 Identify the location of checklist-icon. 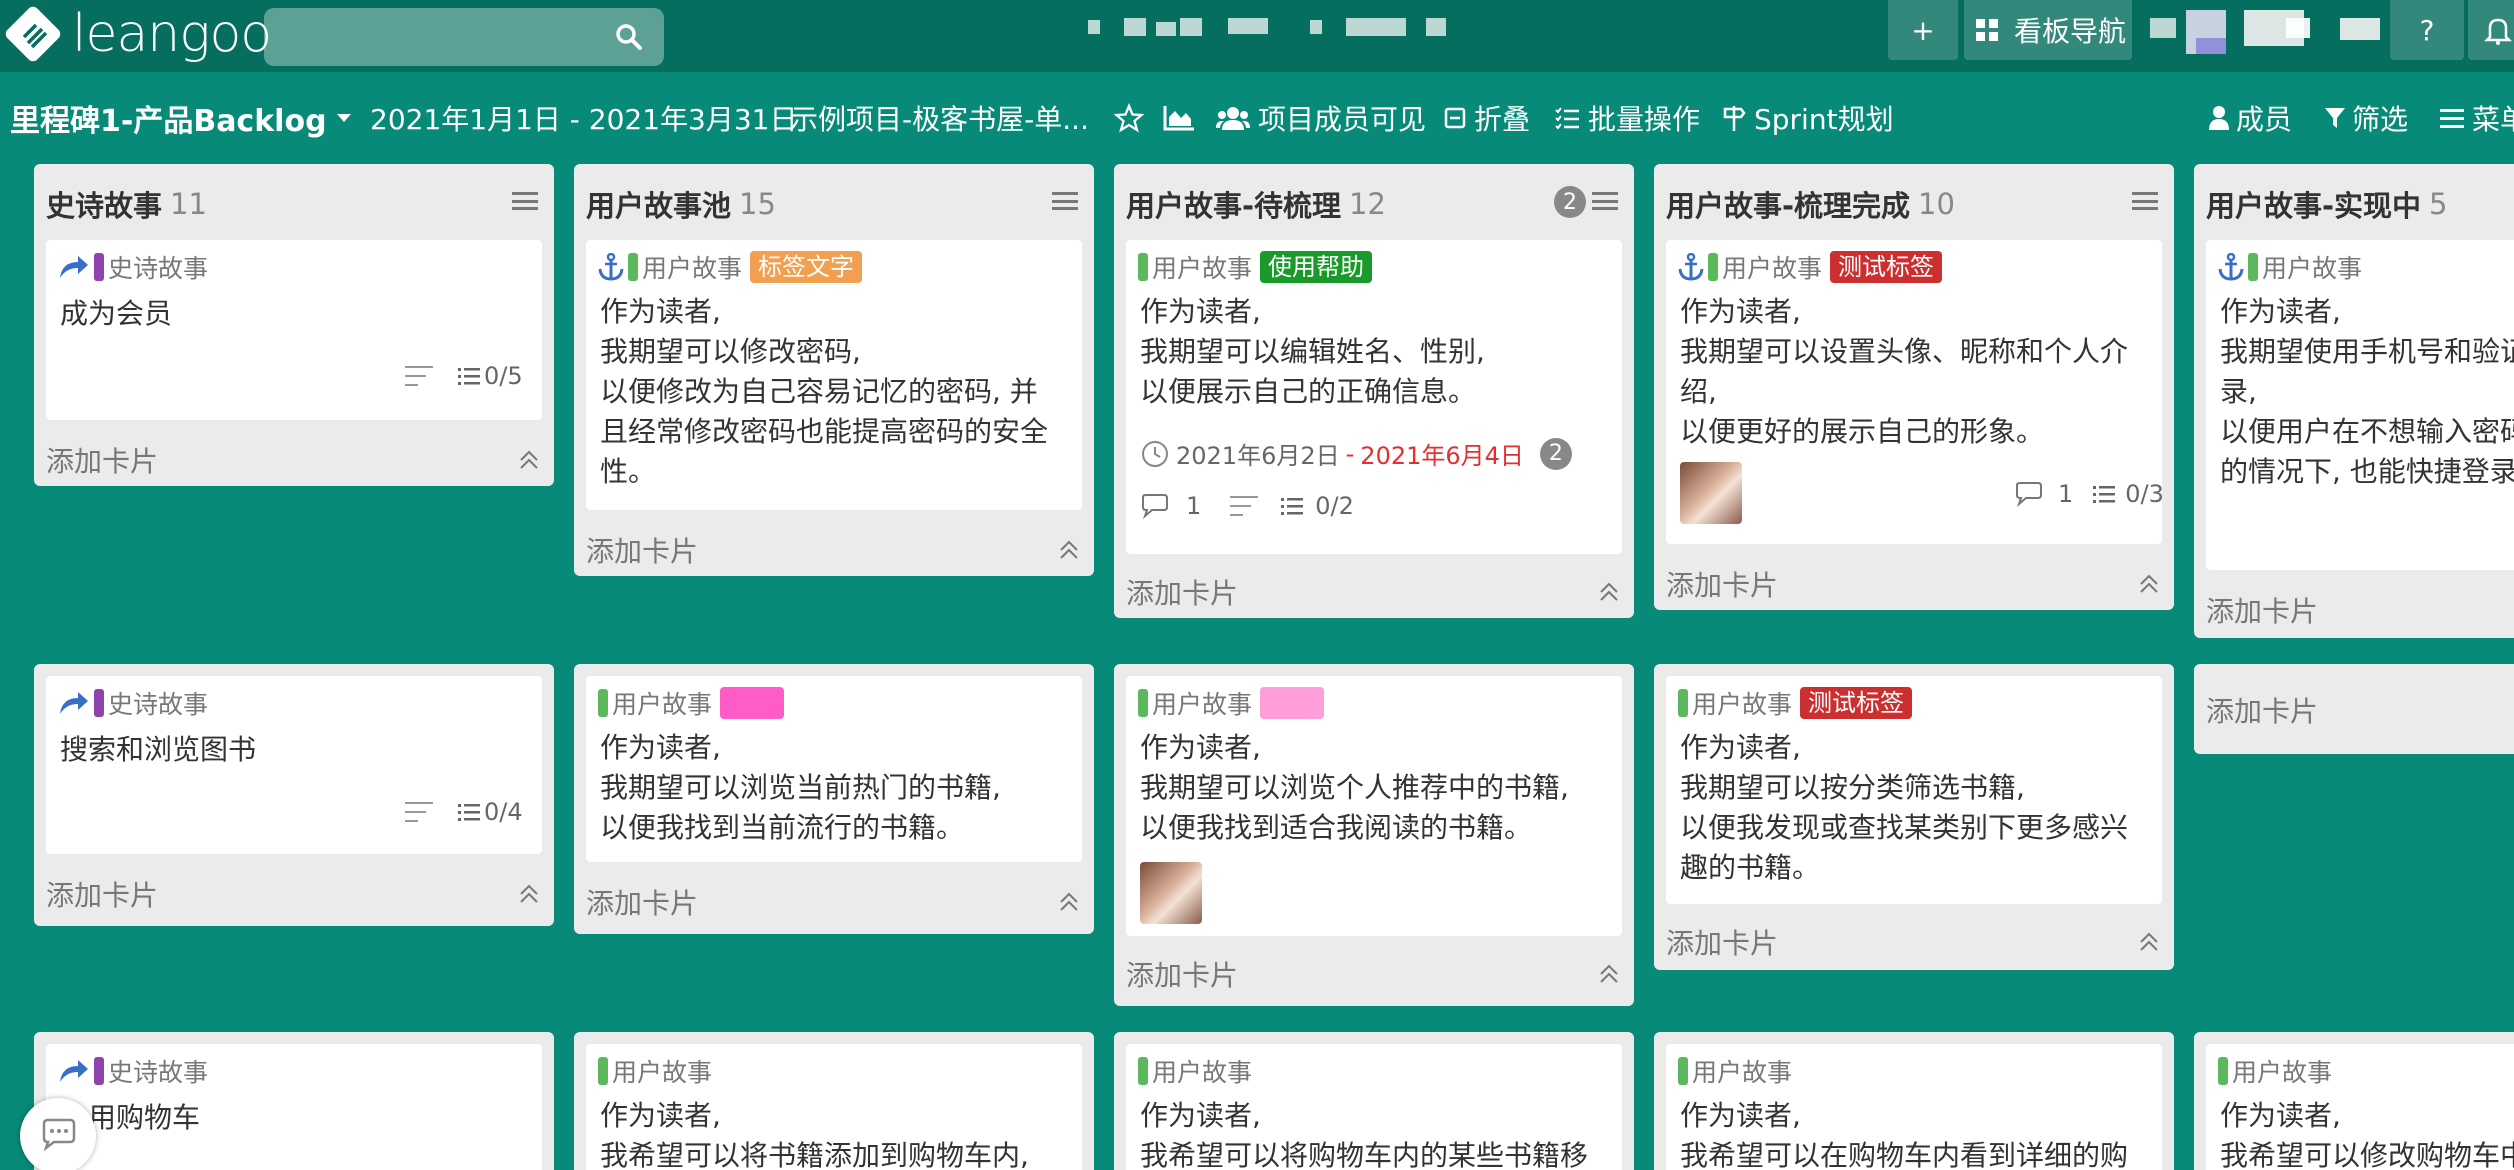
(1567, 118).